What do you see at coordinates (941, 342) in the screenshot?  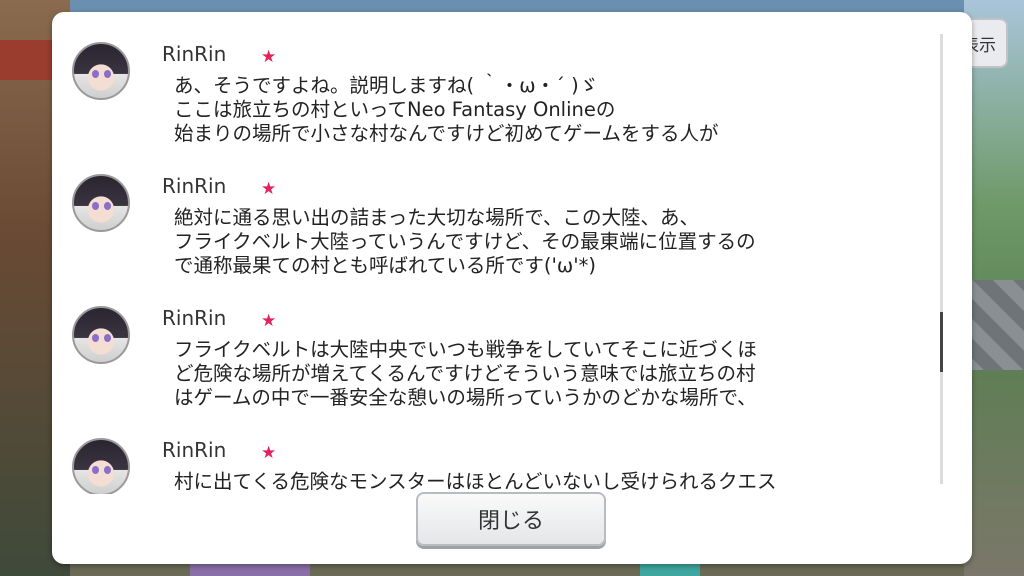 I see `scrollbar-thumb` at bounding box center [941, 342].